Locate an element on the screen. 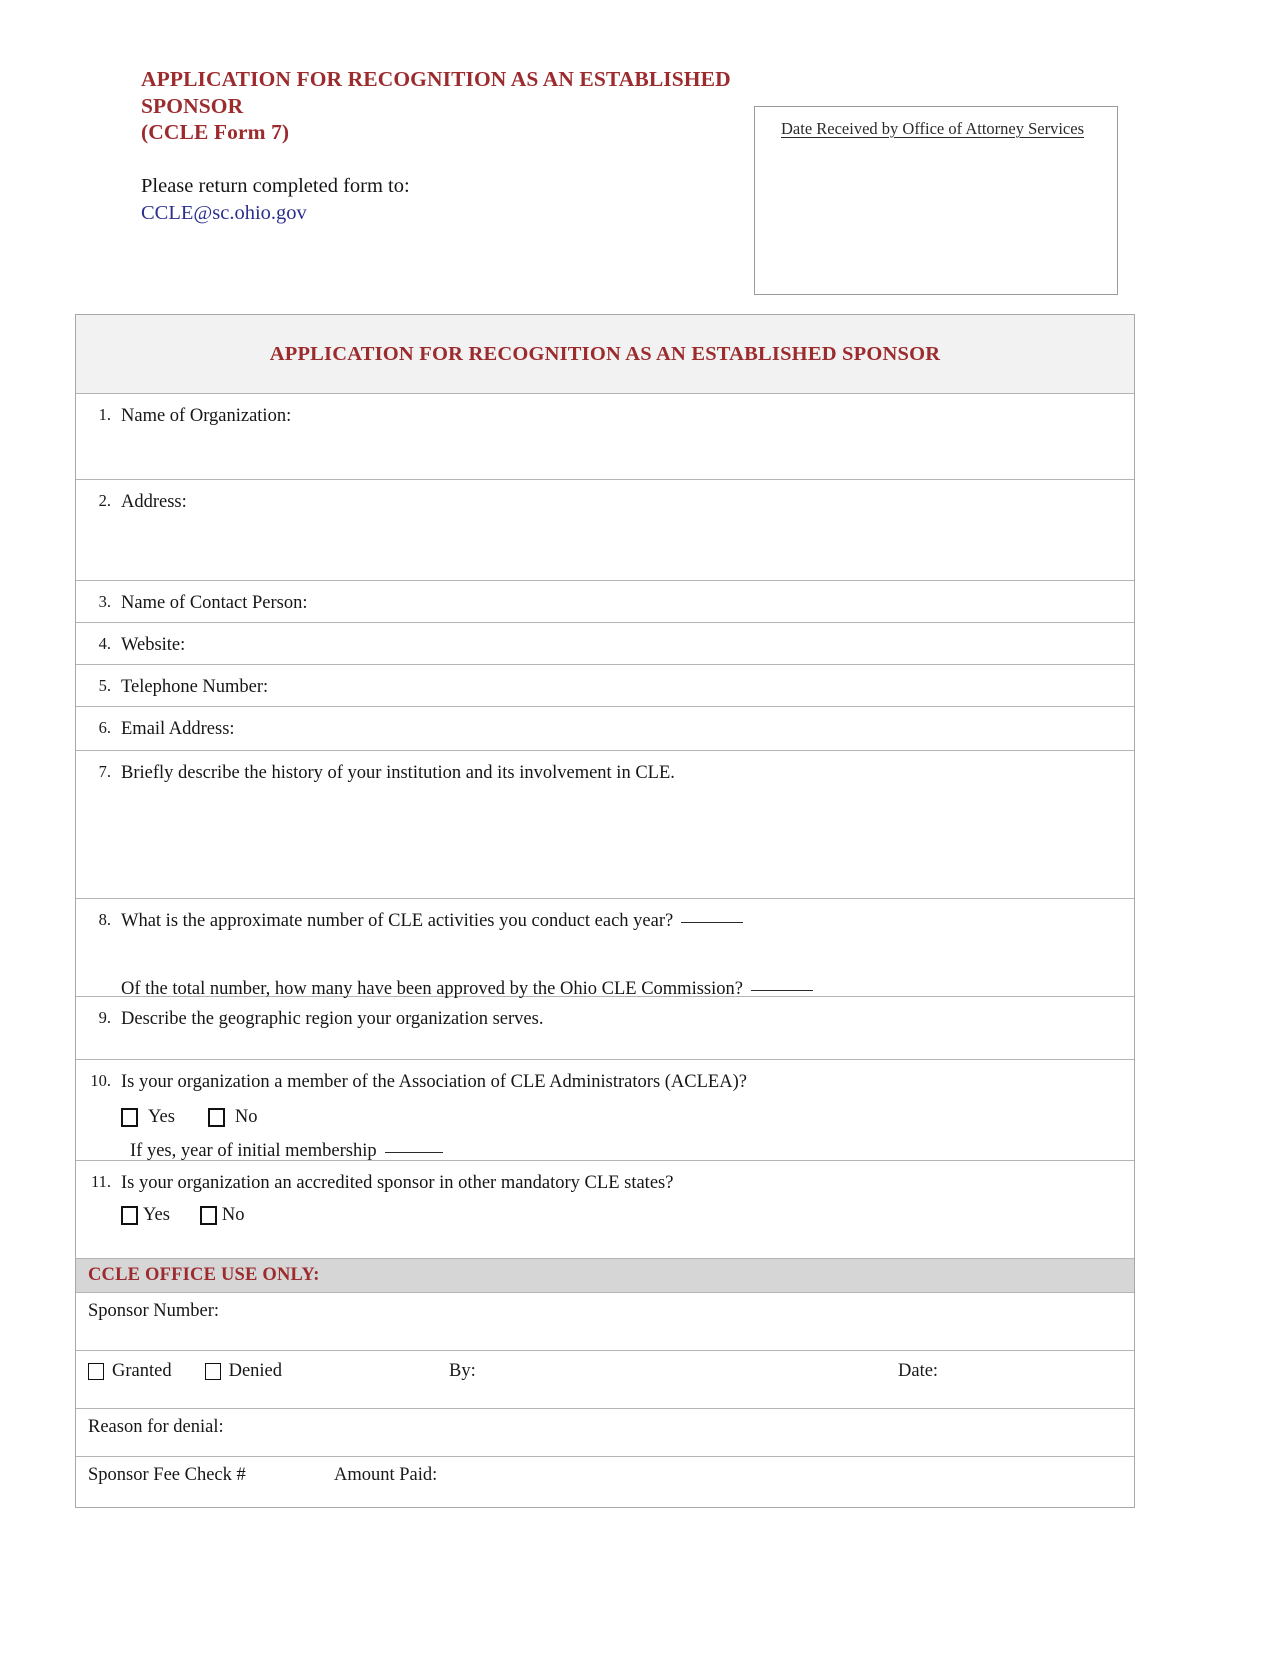 This screenshot has height=1656, width=1280. by-label: By: is located at coordinates (462, 1371).